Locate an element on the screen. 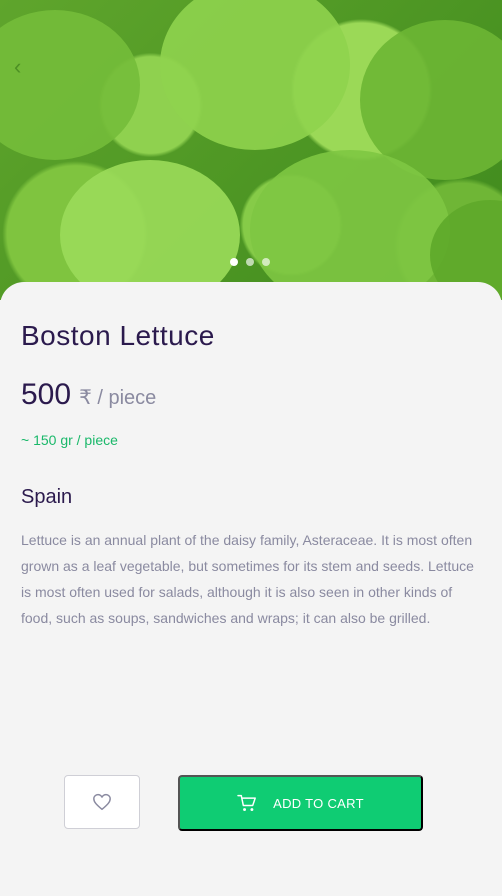  price-row: 500 ₹ / piece is located at coordinates (88, 395).